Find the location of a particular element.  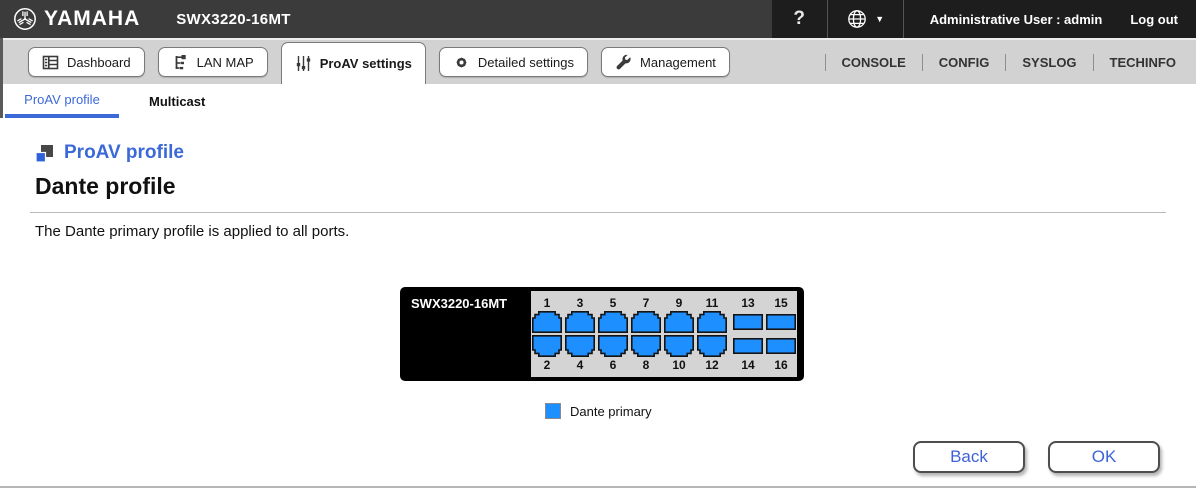

dashboard-icon is located at coordinates (50, 62).